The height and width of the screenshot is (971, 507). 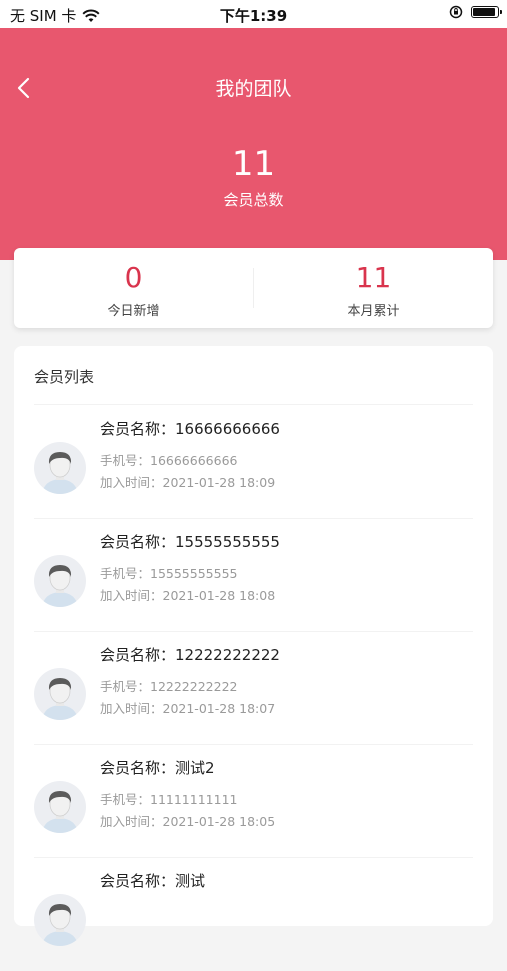 I want to click on member-phone: 手机号：16666666666, so click(x=169, y=460).